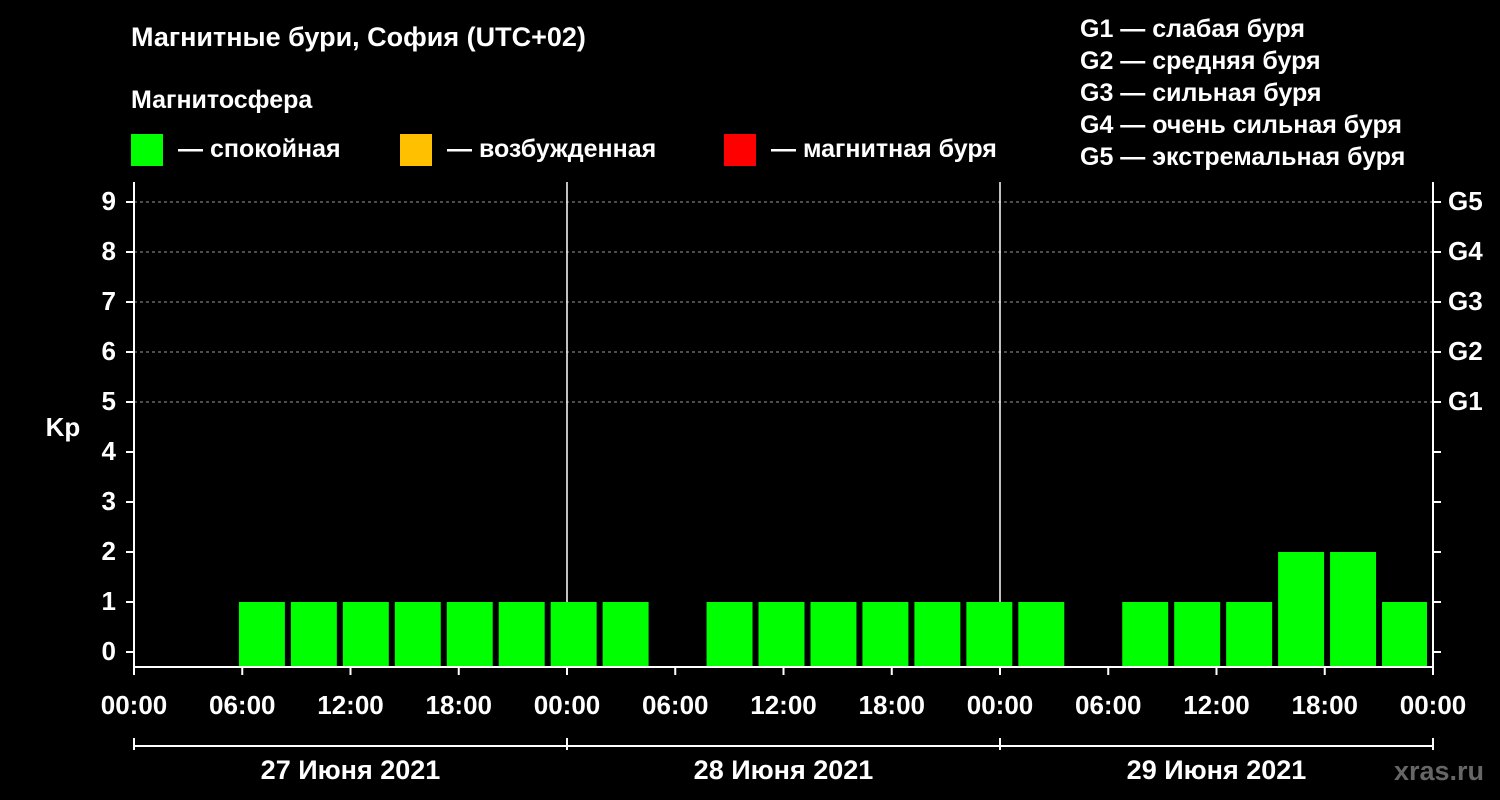 This screenshot has width=1500, height=800. I want to click on g-level-label: G2, so click(1465, 351).